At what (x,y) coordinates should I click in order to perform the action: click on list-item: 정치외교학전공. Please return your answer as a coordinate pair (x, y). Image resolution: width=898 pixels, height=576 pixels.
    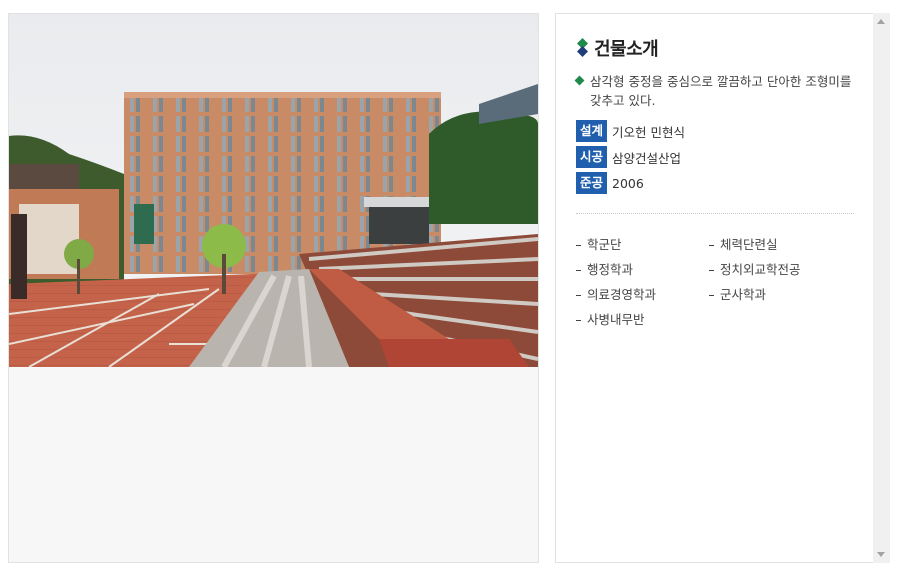
    Looking at the image, I should click on (784, 269).